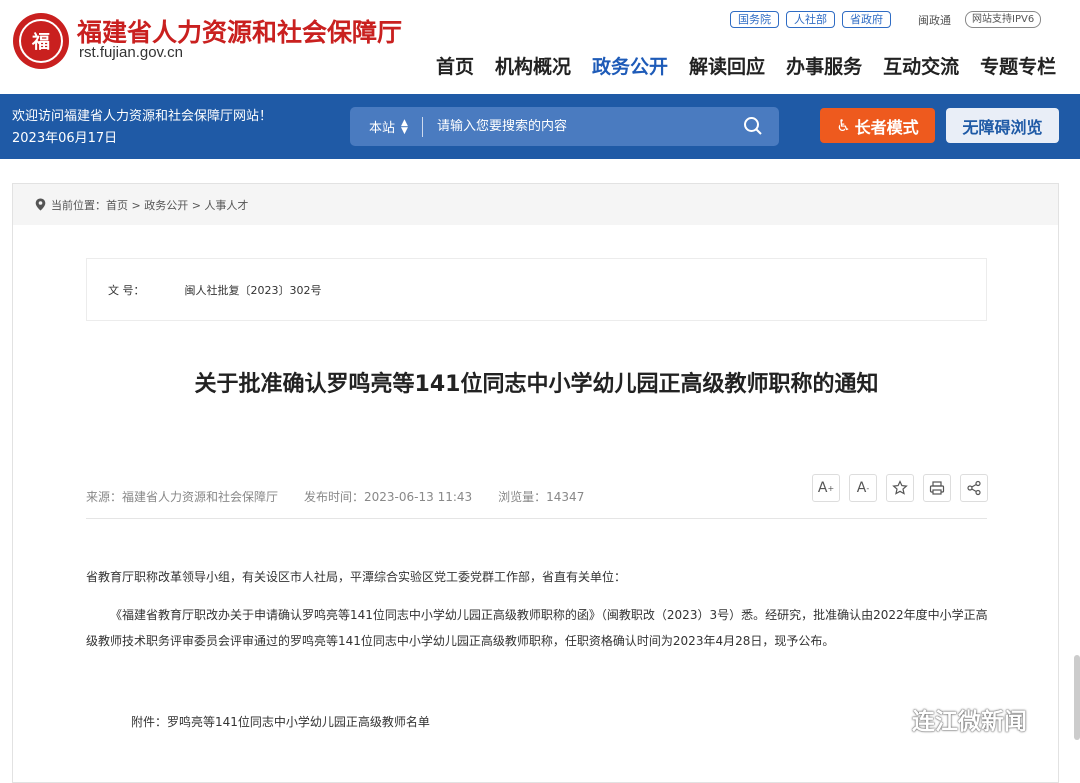  I want to click on elder-mode-button: ♿ 长者模式, so click(877, 125).